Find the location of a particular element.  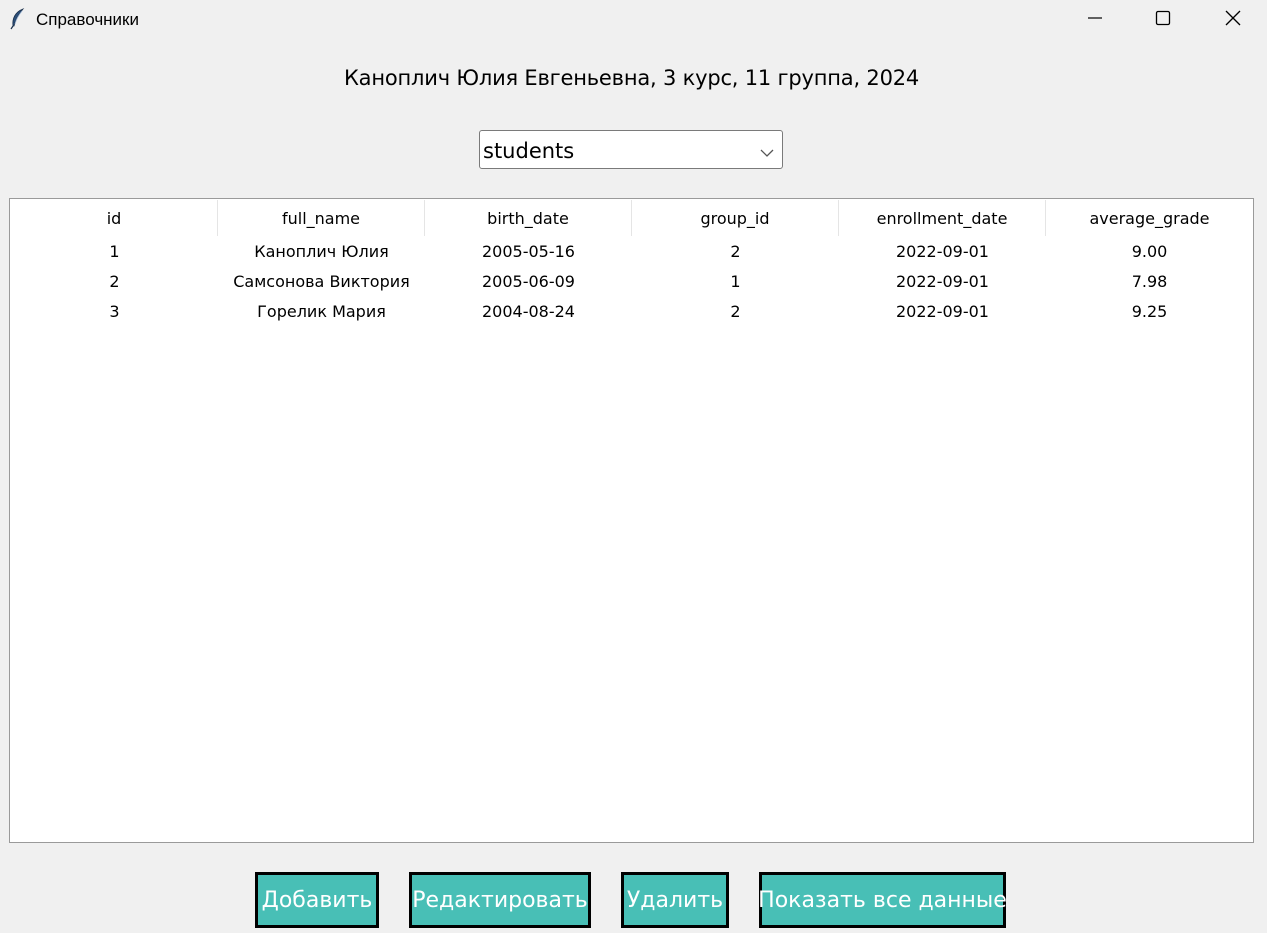

table-select-value: students is located at coordinates (529, 151).